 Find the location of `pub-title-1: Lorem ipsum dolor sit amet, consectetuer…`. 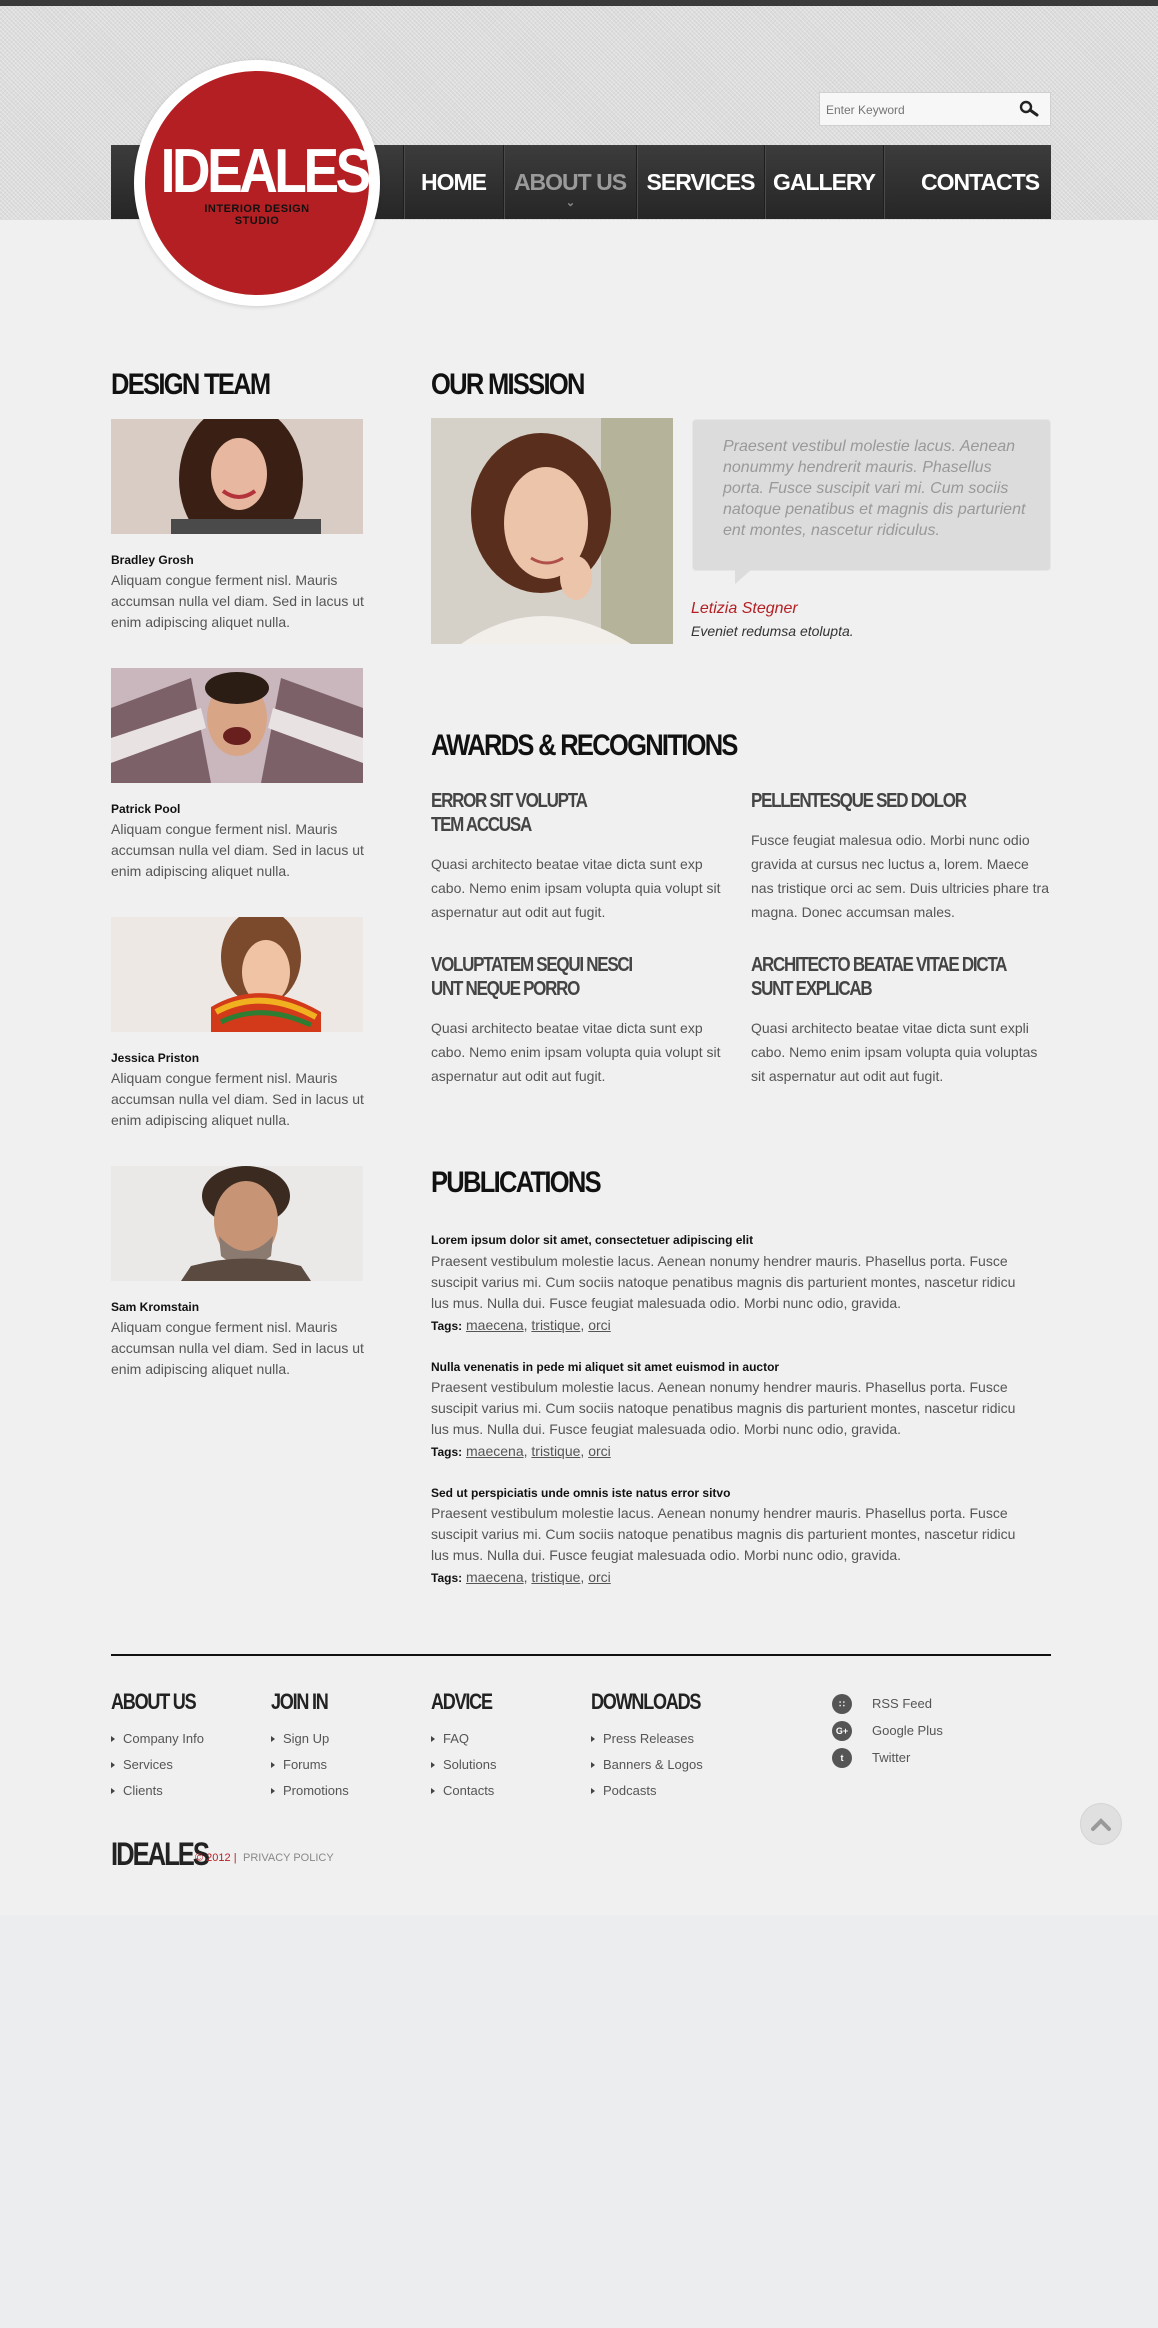

pub-title-1: Lorem ipsum dolor sit amet, consectetuer… is located at coordinates (592, 1240).